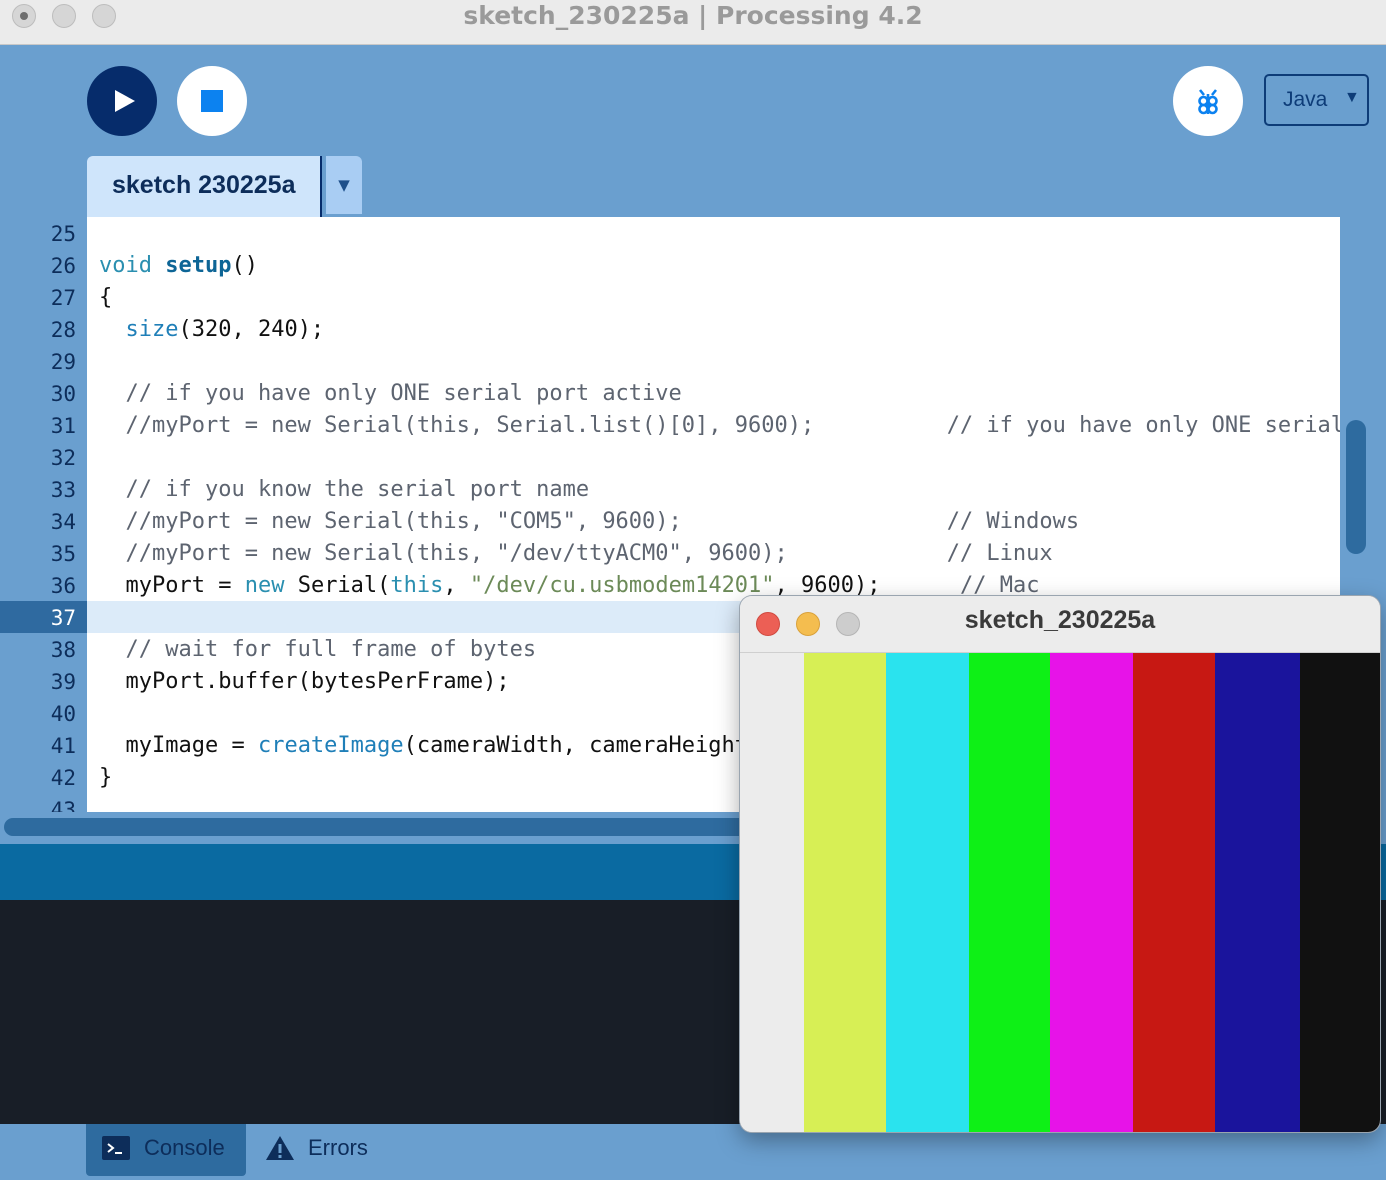 This screenshot has height=1180, width=1386. I want to click on code-token: (320, 240);, so click(251, 329).